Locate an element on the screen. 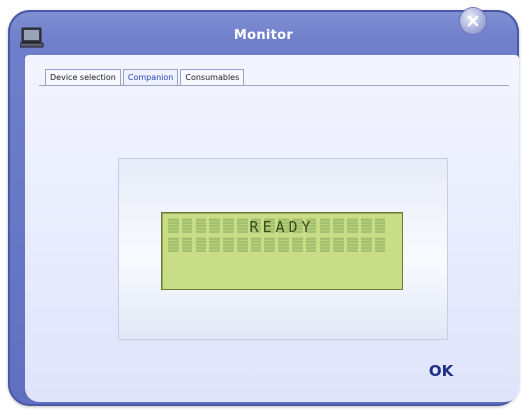 This screenshot has width=531, height=416. tab-consumables: Consumables is located at coordinates (212, 77).